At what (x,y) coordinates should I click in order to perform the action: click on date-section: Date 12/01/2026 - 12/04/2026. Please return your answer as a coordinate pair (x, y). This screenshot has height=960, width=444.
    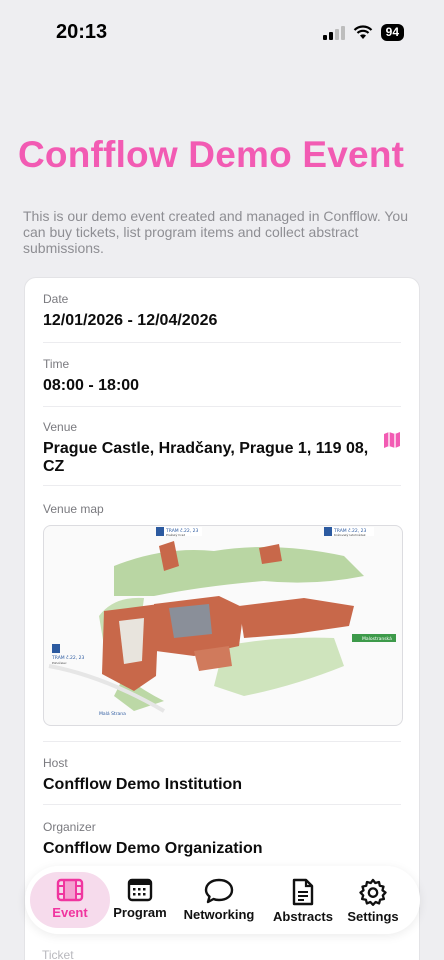
    Looking at the image, I should click on (222, 311).